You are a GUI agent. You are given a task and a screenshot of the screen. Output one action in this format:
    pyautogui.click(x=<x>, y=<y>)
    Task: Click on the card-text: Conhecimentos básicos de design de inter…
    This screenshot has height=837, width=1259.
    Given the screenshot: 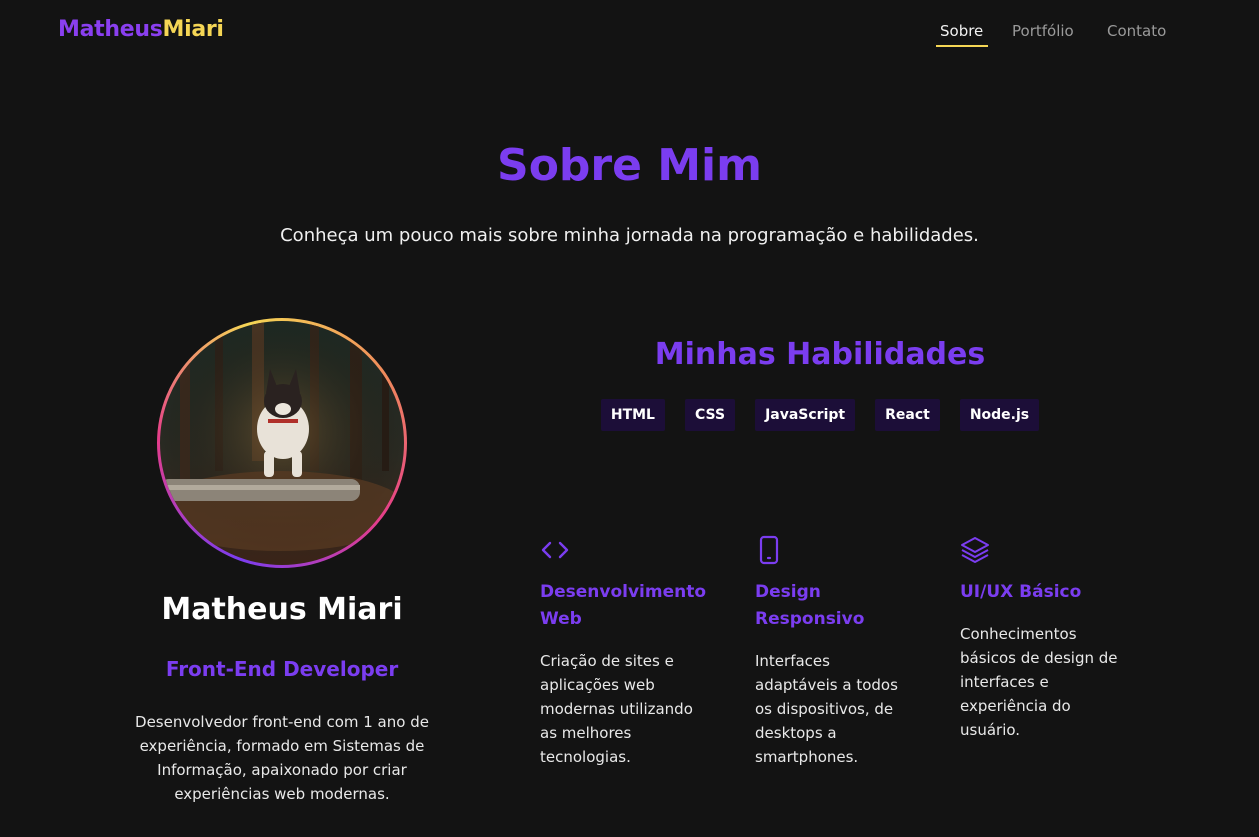 What is the action you would take?
    pyautogui.click(x=1039, y=682)
    